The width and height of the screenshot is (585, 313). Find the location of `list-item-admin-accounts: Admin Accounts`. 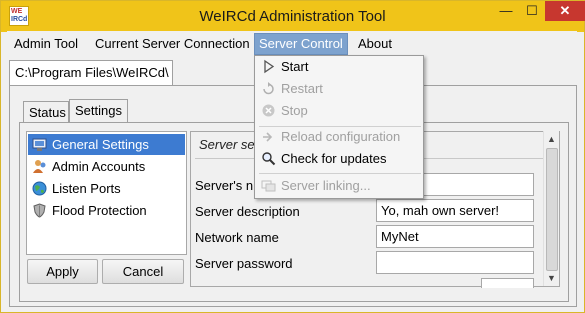

list-item-admin-accounts: Admin Accounts is located at coordinates (106, 166).